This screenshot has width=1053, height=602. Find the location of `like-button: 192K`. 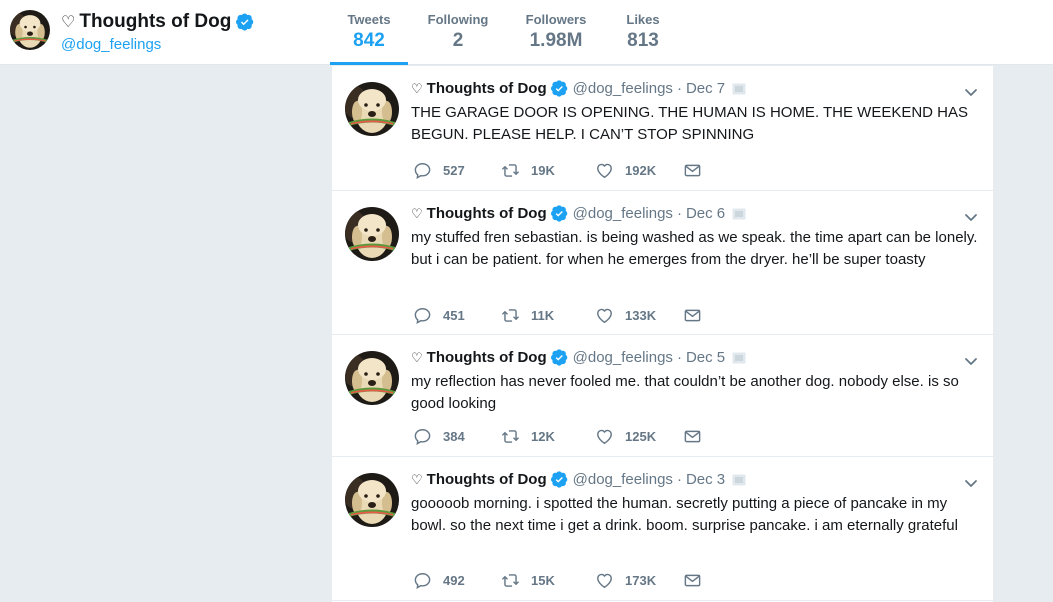

like-button: 192K is located at coordinates (639, 170).